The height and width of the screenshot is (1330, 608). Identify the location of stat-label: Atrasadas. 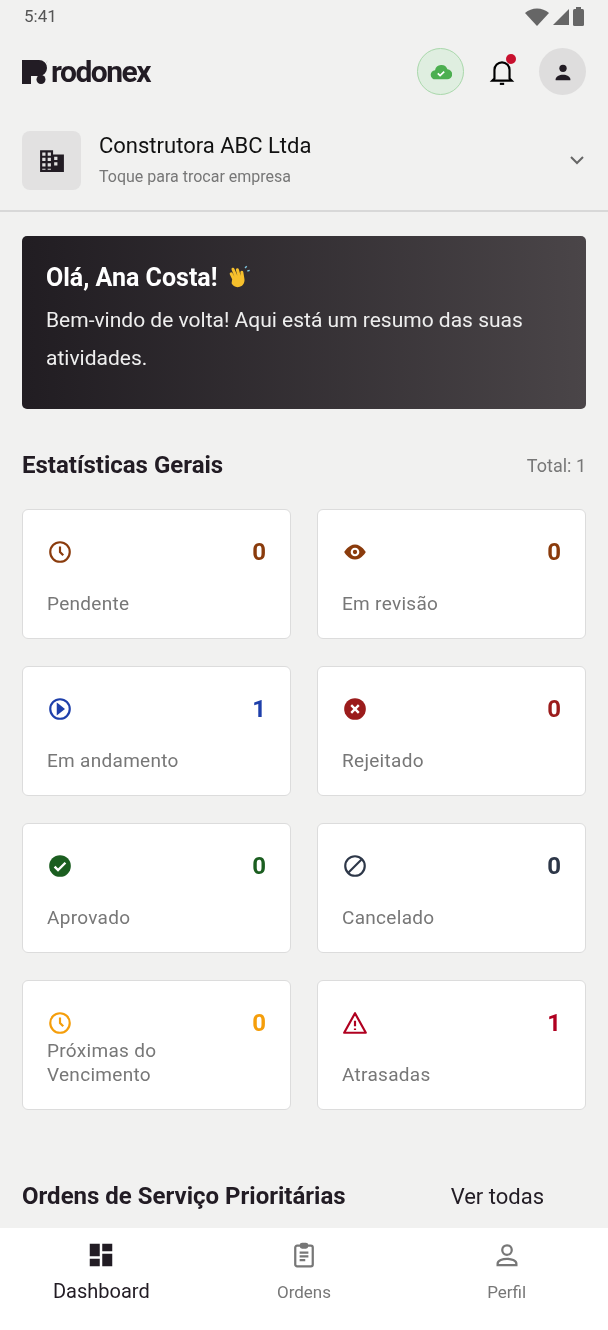
(387, 1075).